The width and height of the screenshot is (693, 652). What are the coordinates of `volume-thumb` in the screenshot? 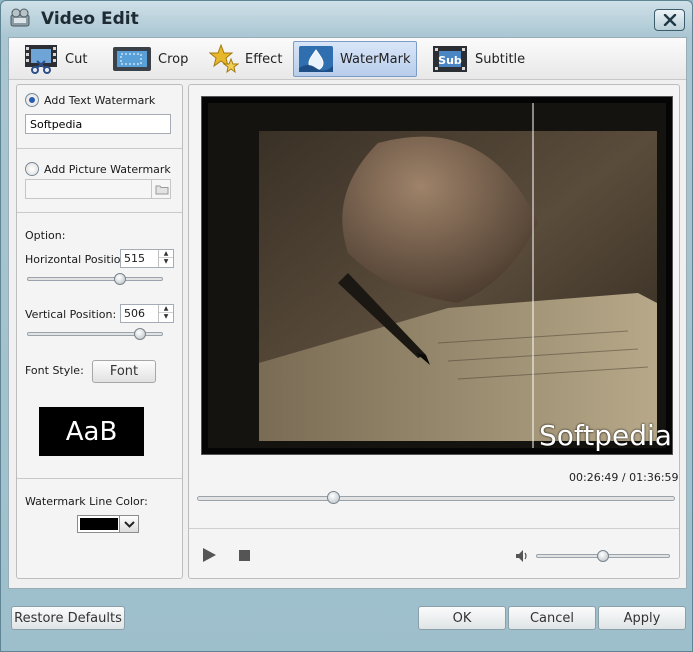 It's located at (603, 556).